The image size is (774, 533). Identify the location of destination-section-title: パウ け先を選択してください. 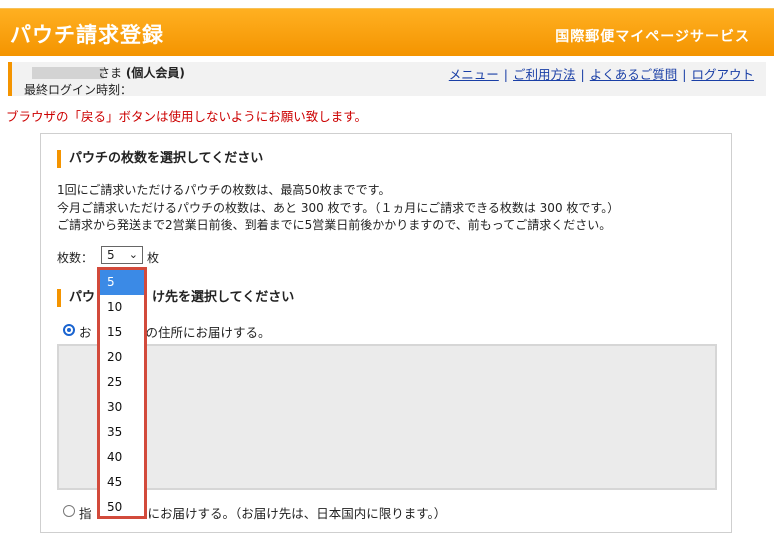
(175, 298).